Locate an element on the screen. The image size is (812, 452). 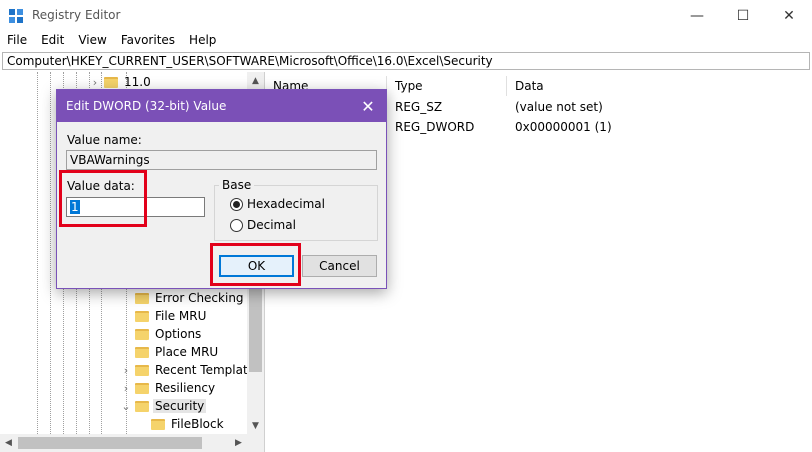
close-window-button: ✕ is located at coordinates (789, 15).